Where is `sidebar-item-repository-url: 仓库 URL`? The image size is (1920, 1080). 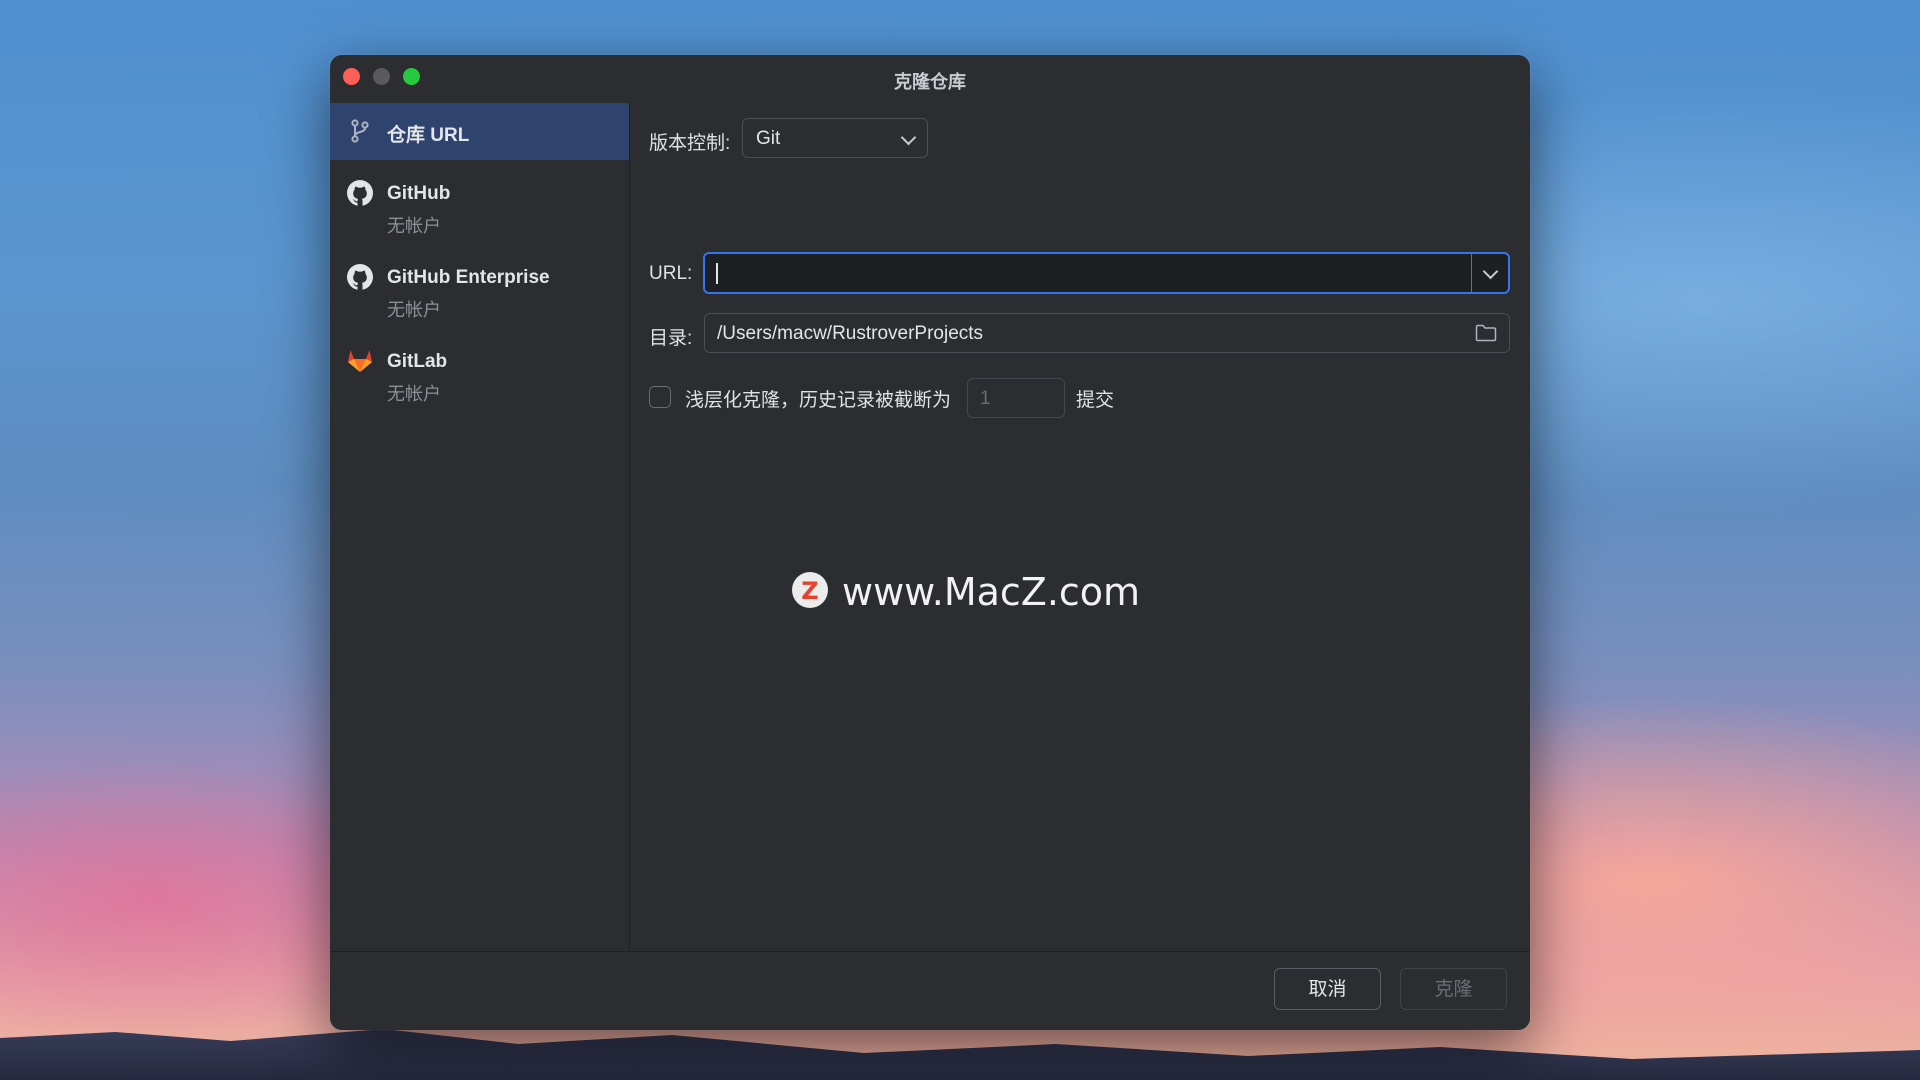 sidebar-item-repository-url: 仓库 URL is located at coordinates (479, 131).